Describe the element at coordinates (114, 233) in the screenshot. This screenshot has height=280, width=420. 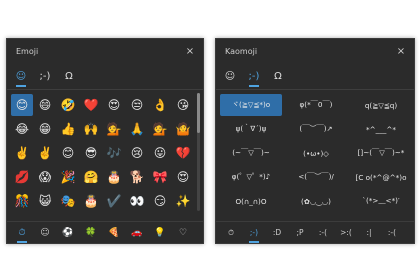
I see `food-icon: 🍕` at that location.